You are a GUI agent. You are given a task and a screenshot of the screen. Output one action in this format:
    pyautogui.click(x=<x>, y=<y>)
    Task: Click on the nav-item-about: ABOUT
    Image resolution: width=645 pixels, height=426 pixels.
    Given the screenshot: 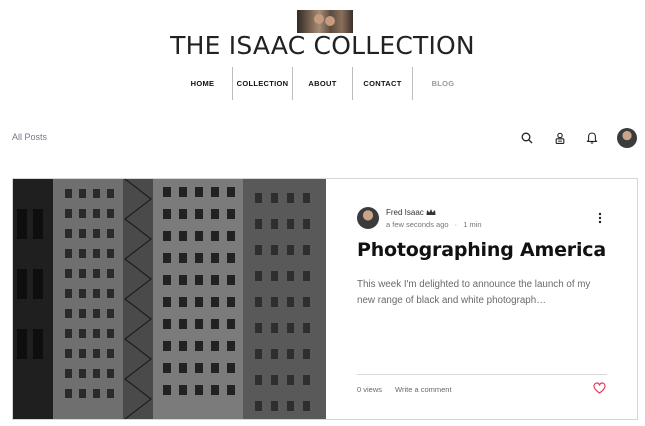 What is the action you would take?
    pyautogui.click(x=323, y=83)
    